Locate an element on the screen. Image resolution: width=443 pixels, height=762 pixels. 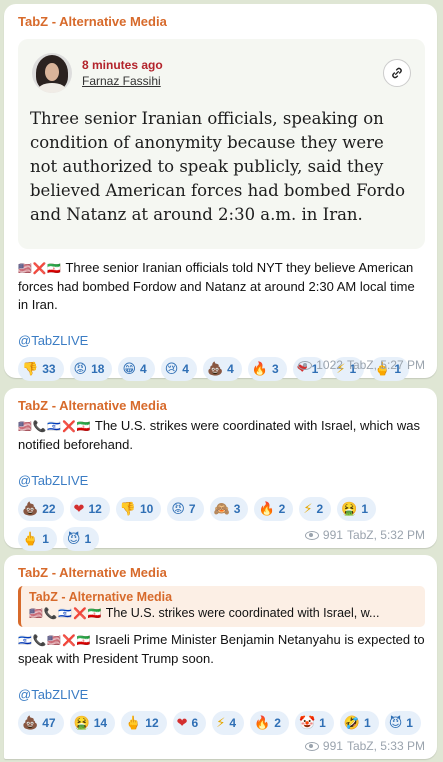
flag-emojis: 🇺🇸❌🇮🇷 is located at coordinates (40, 268).